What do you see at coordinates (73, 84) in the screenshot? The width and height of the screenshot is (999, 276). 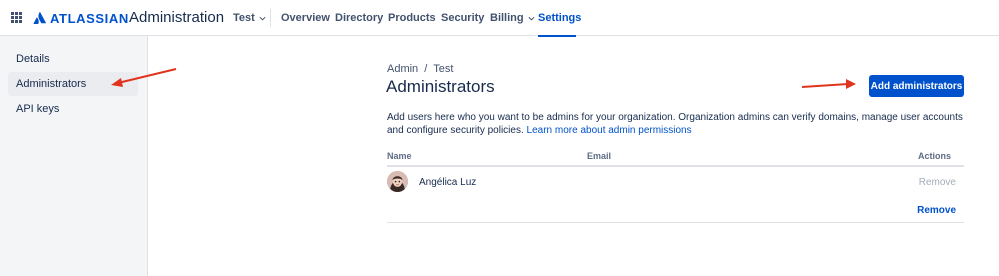 I see `sidebar-item-administrators: Administrators` at bounding box center [73, 84].